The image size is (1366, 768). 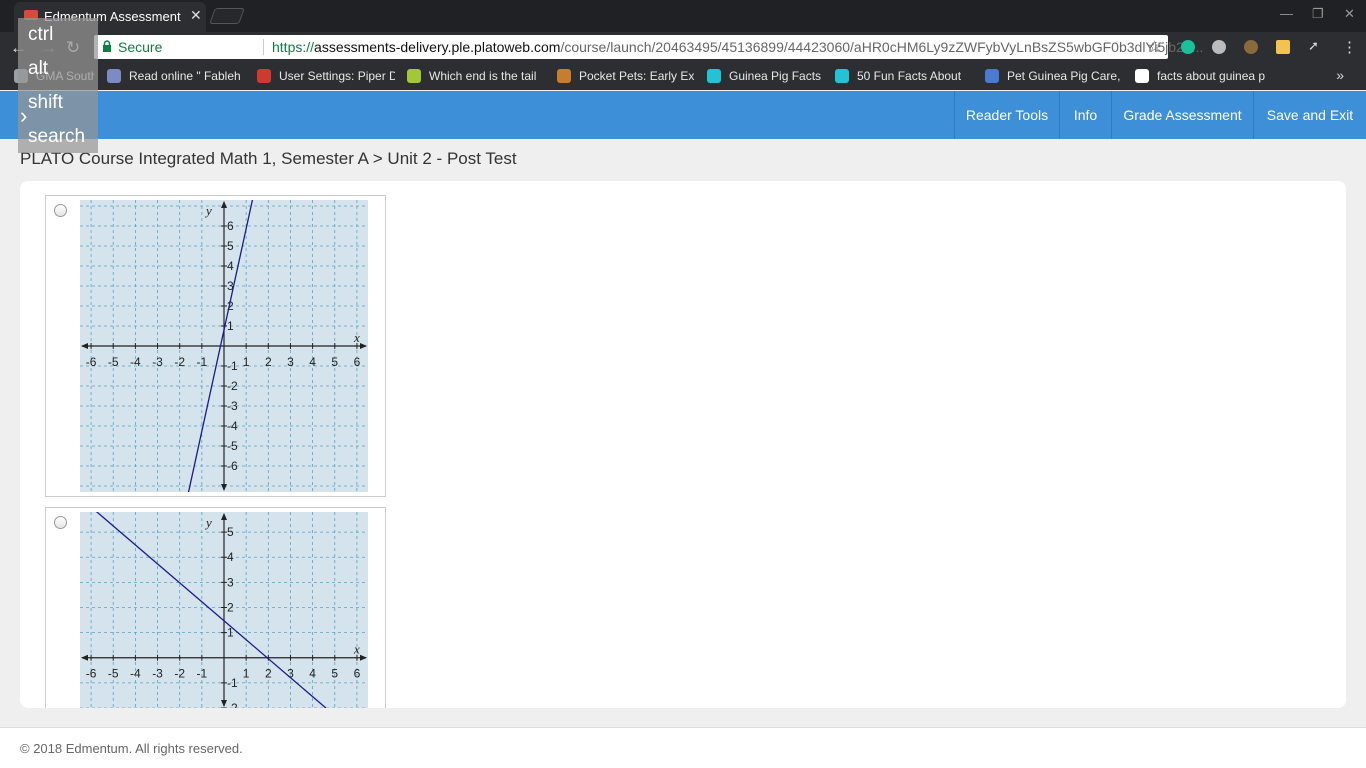 What do you see at coordinates (224, 610) in the screenshot?
I see `graph-choice-b: -6 -5 -4 -3 -2 -1 1 2 3 4 5 6-2-112345xy` at bounding box center [224, 610].